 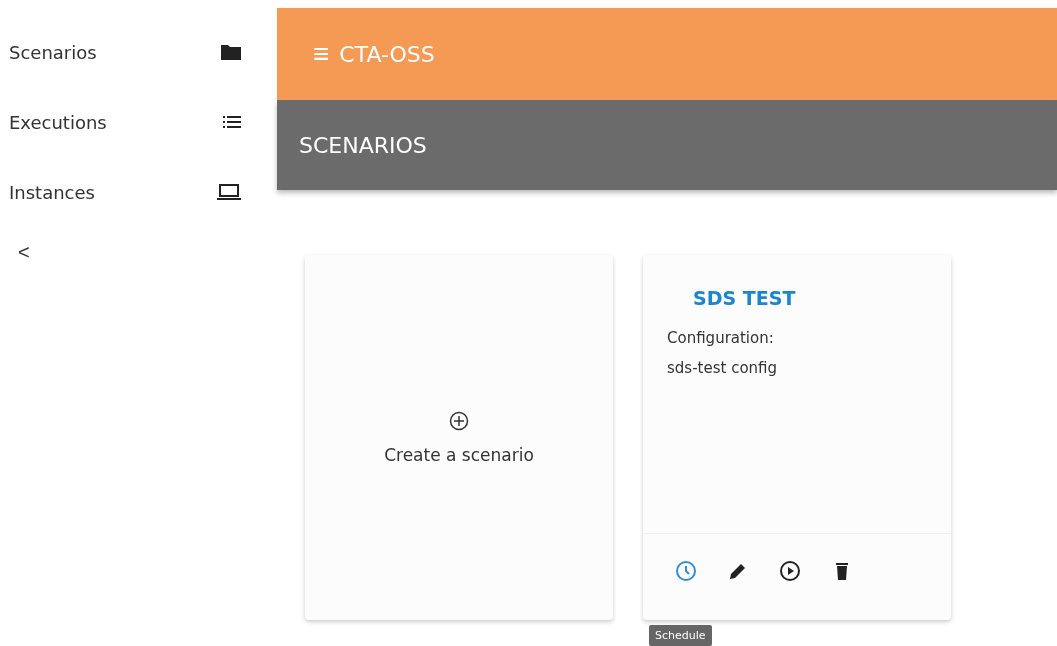 What do you see at coordinates (745, 298) in the screenshot?
I see `scenario-title: SDS TEST` at bounding box center [745, 298].